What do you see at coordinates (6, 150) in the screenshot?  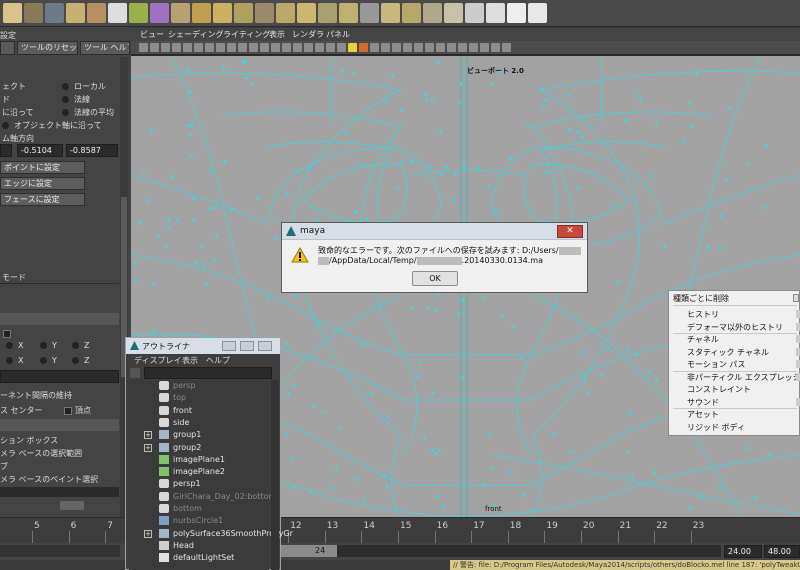 I see `axis-x-field` at bounding box center [6, 150].